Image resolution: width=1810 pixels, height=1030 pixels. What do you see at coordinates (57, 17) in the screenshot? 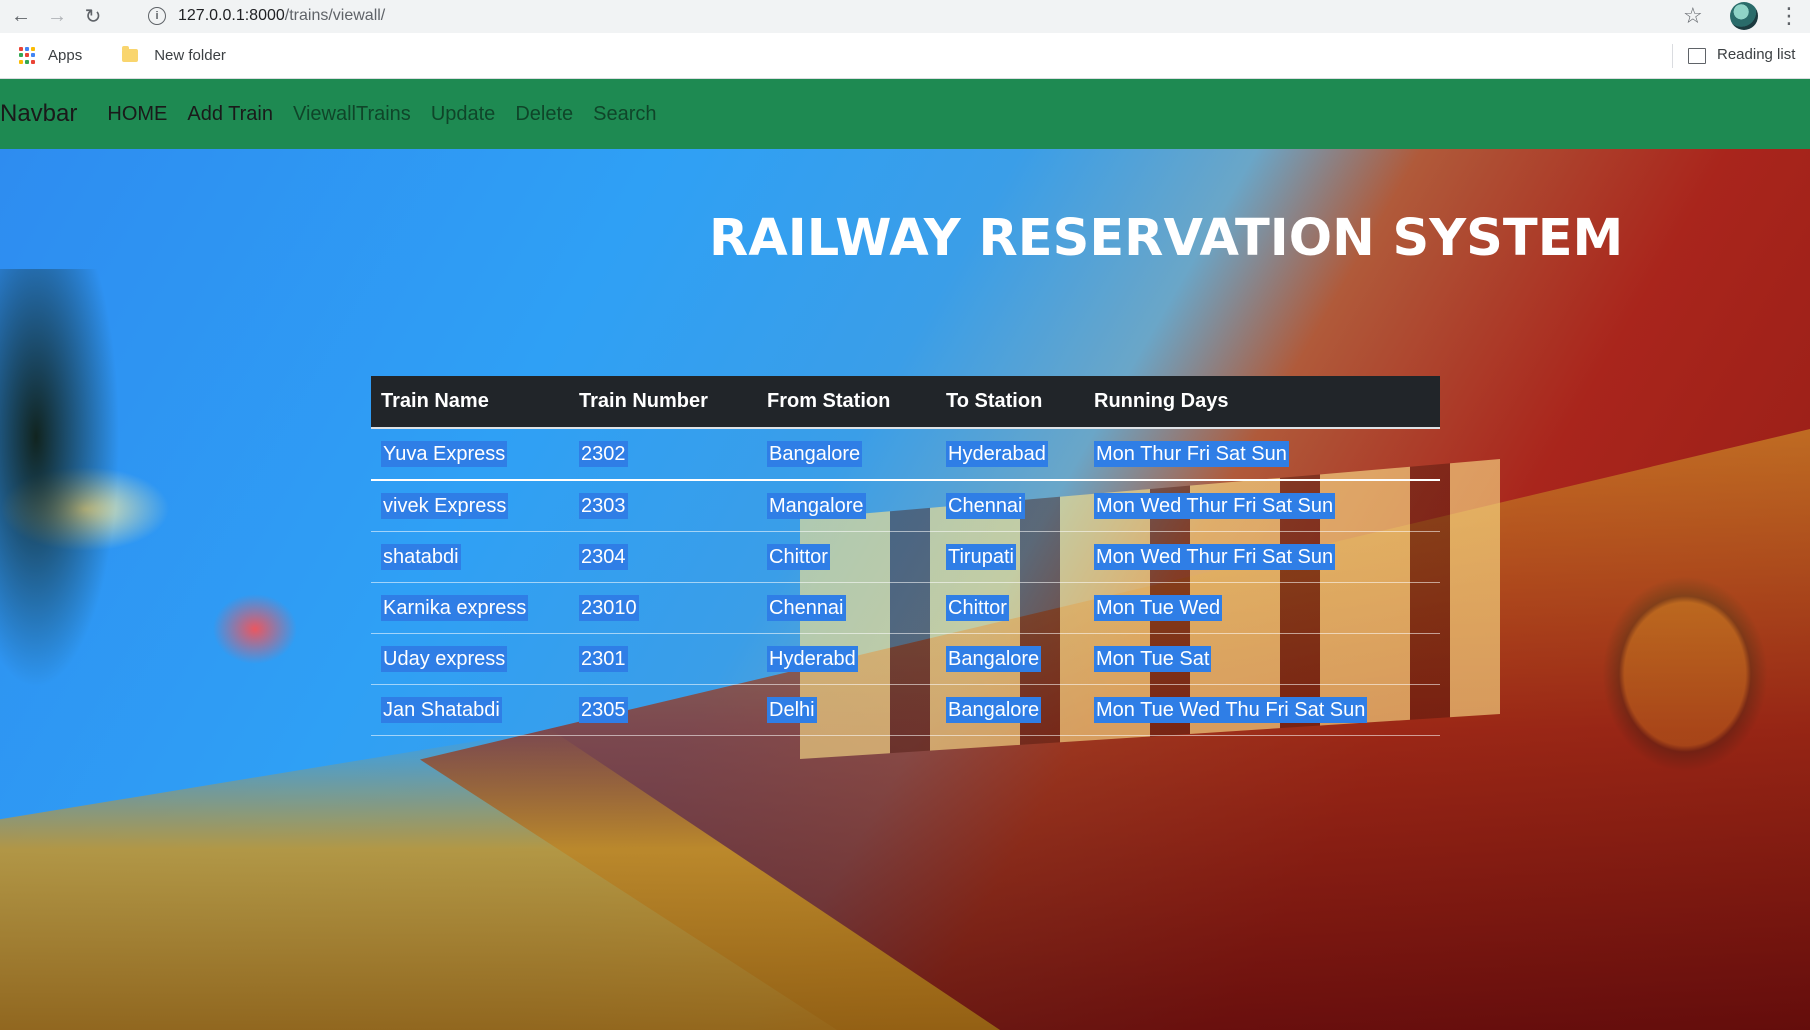
I see `forward-arrow-icon: →` at bounding box center [57, 17].